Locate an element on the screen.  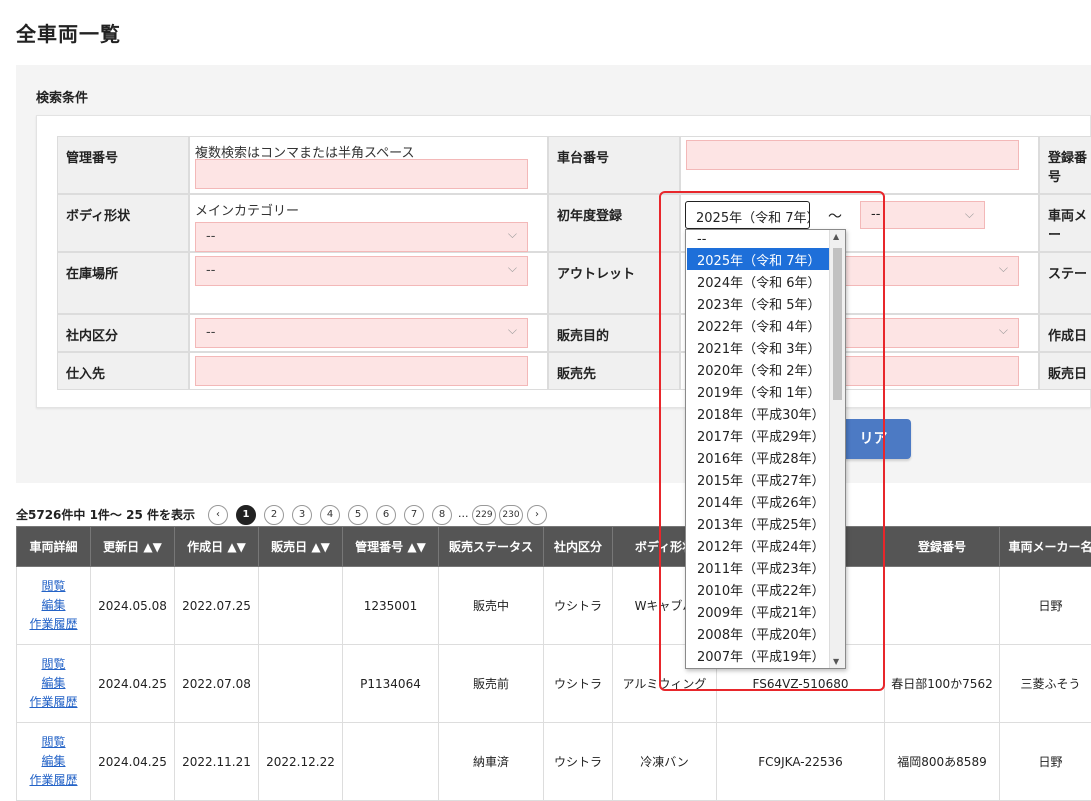
col-updated: 更新日 ▲▼ is located at coordinates (133, 547).